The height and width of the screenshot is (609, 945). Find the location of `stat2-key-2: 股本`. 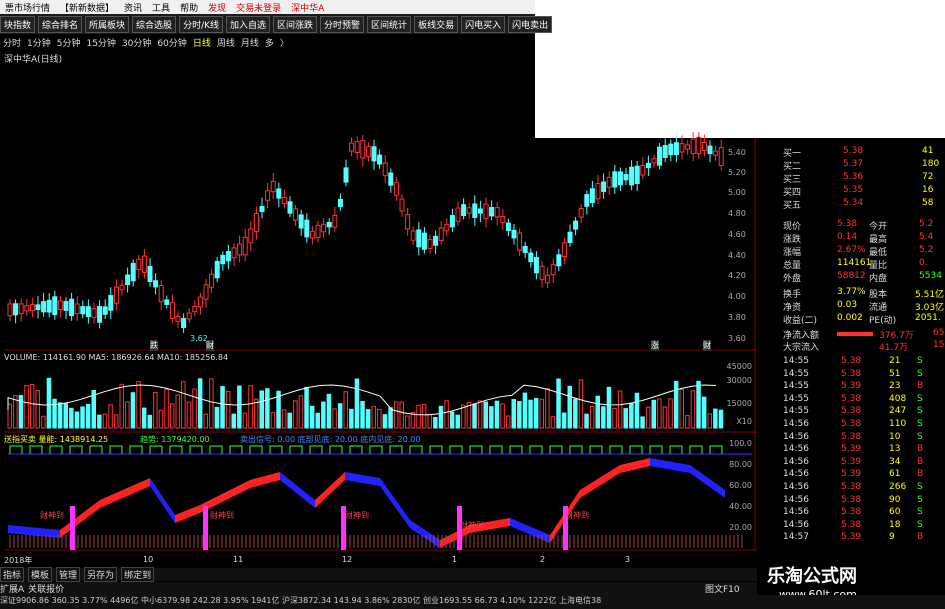

stat2-key-2: 股本 is located at coordinates (878, 295).